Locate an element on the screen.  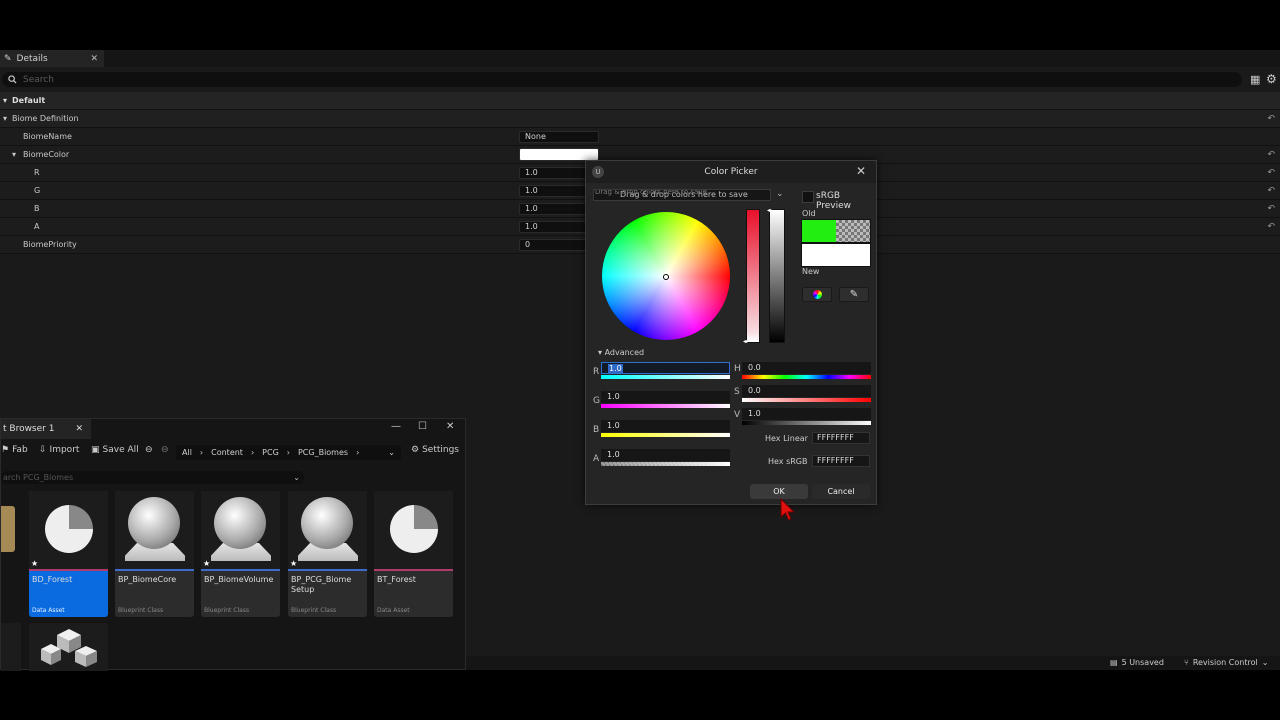
color-wheel-selector is located at coordinates (666, 277).